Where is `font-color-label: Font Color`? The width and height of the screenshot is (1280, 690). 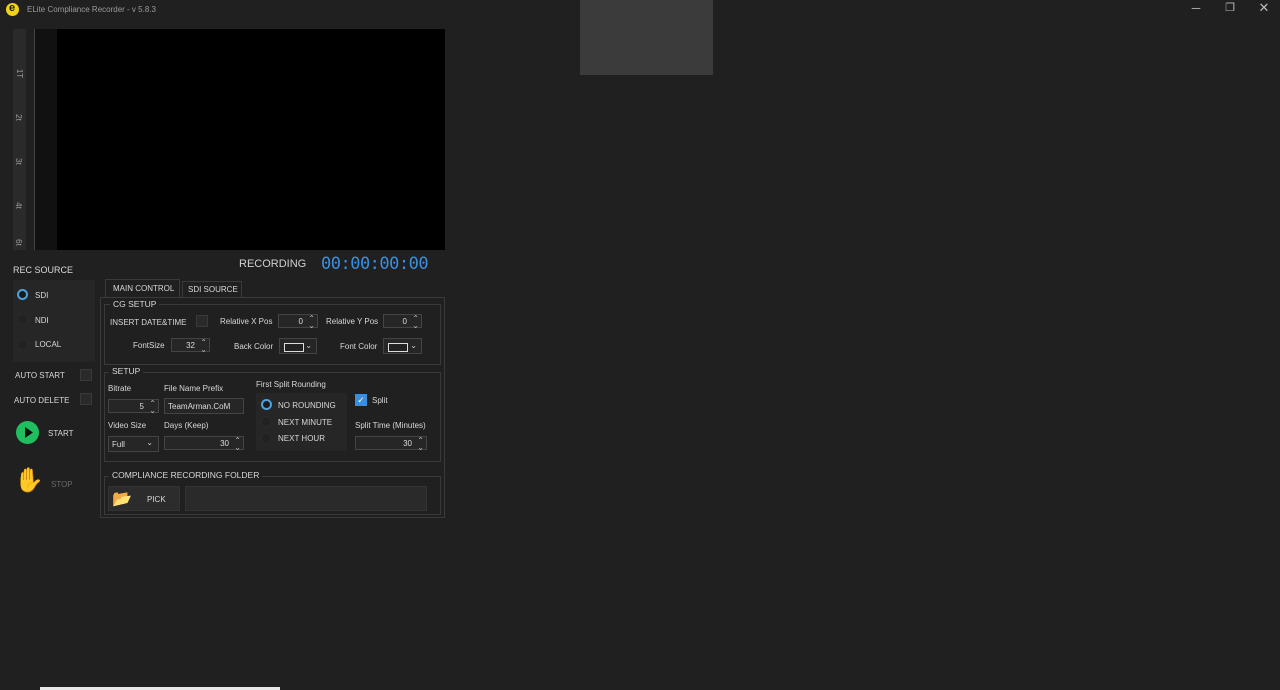
font-color-label: Font Color is located at coordinates (359, 346).